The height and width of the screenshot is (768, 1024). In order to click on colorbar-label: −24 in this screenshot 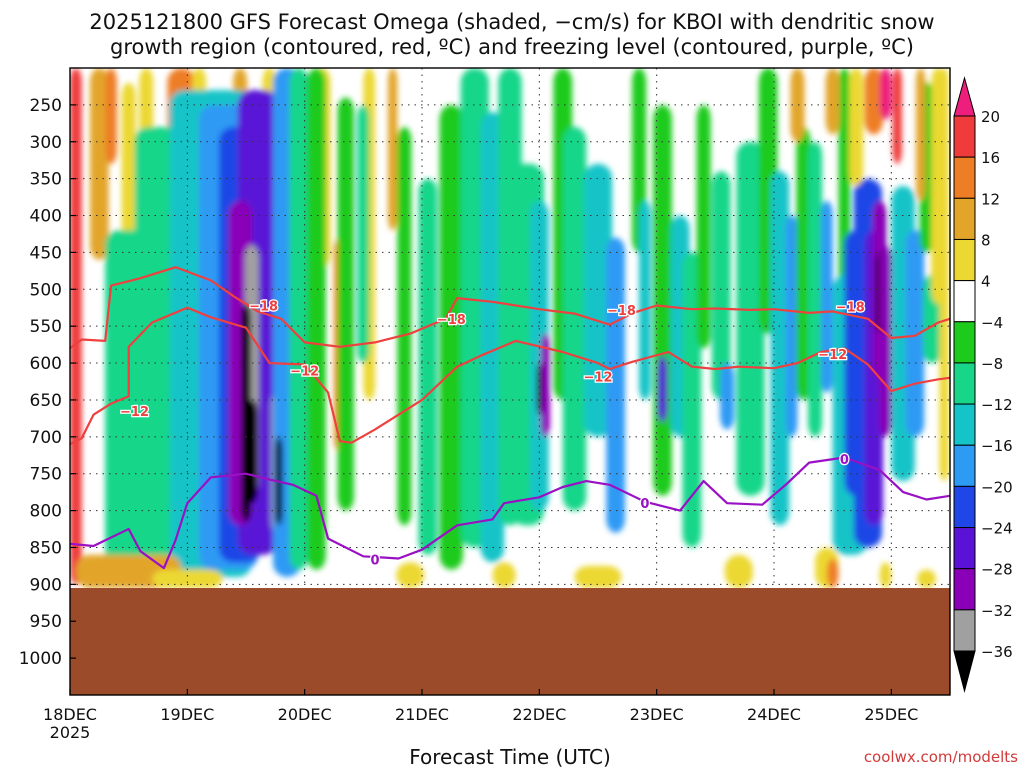, I will do `click(997, 529)`.